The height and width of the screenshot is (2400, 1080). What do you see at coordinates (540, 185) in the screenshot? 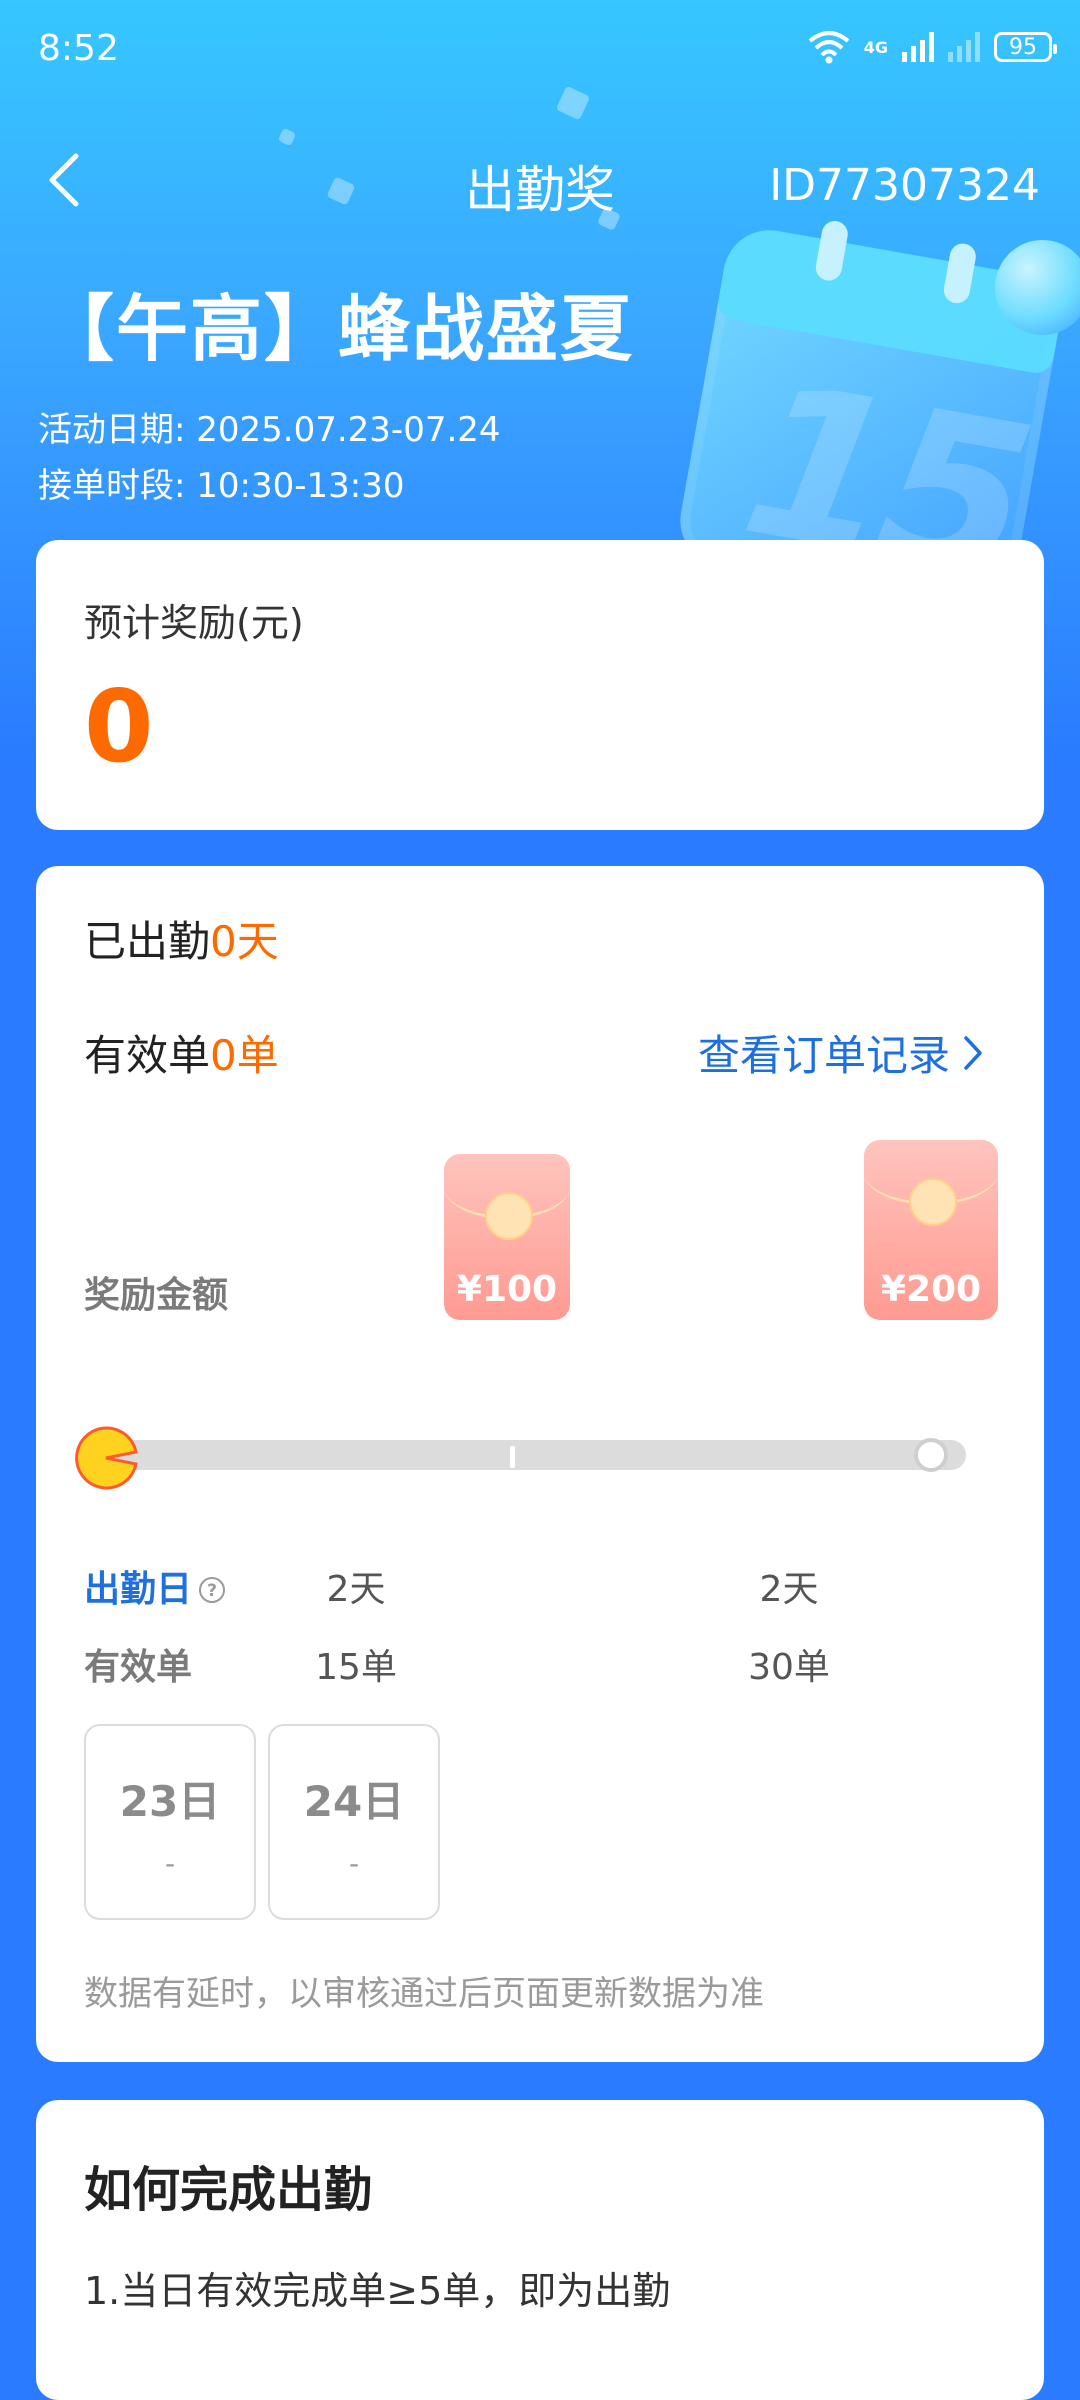
I see `nav-bar: 出勤奖 ID77307324` at bounding box center [540, 185].